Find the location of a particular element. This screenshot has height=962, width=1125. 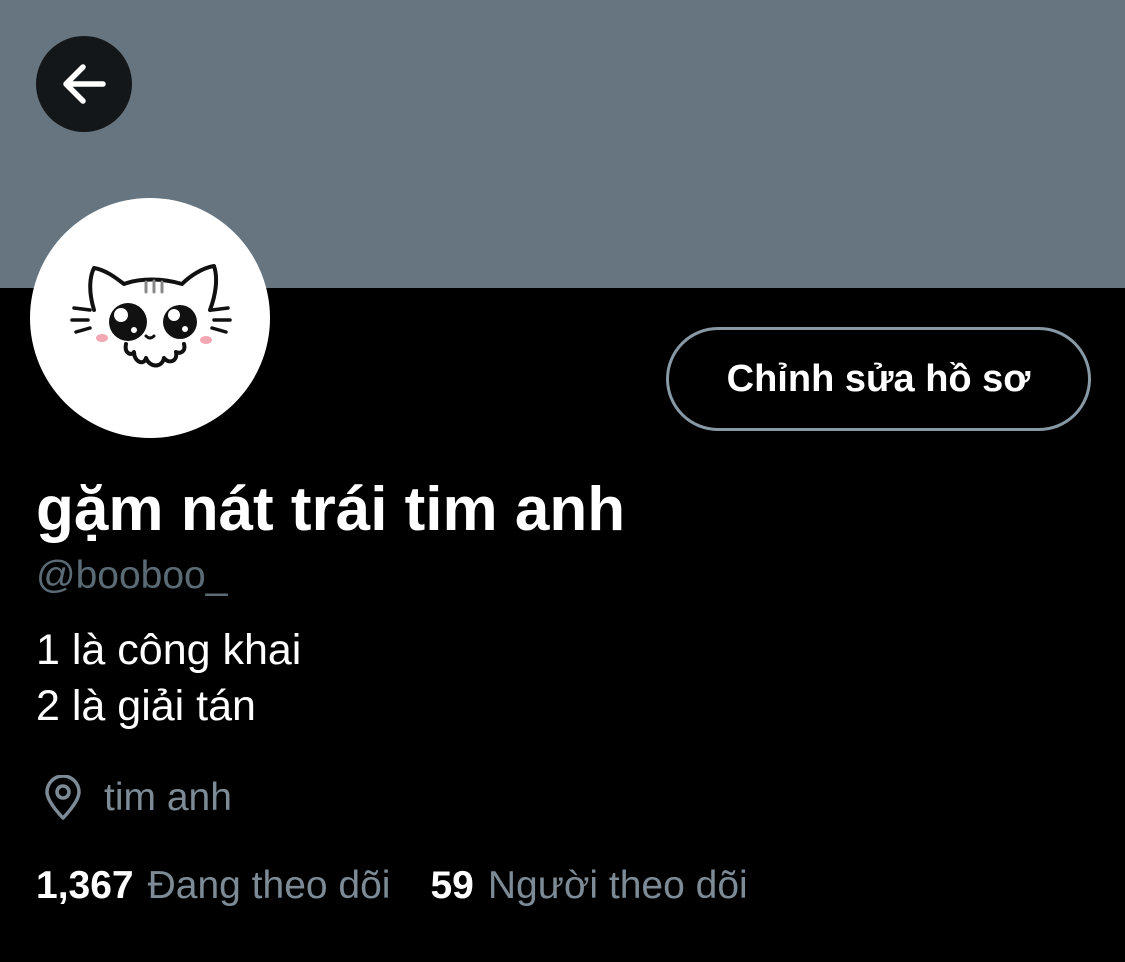

map-pin-icon is located at coordinates (63, 798).